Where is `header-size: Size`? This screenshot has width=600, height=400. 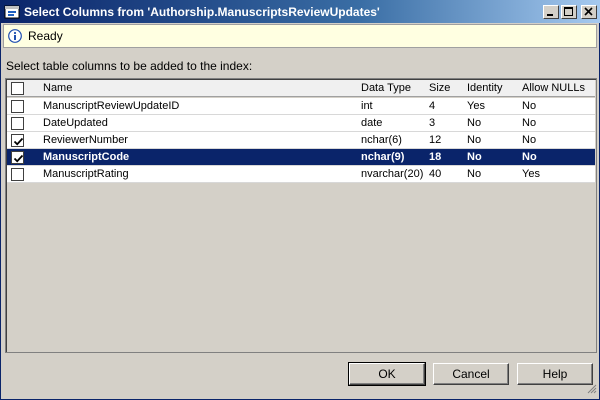
header-size: Size is located at coordinates (446, 88).